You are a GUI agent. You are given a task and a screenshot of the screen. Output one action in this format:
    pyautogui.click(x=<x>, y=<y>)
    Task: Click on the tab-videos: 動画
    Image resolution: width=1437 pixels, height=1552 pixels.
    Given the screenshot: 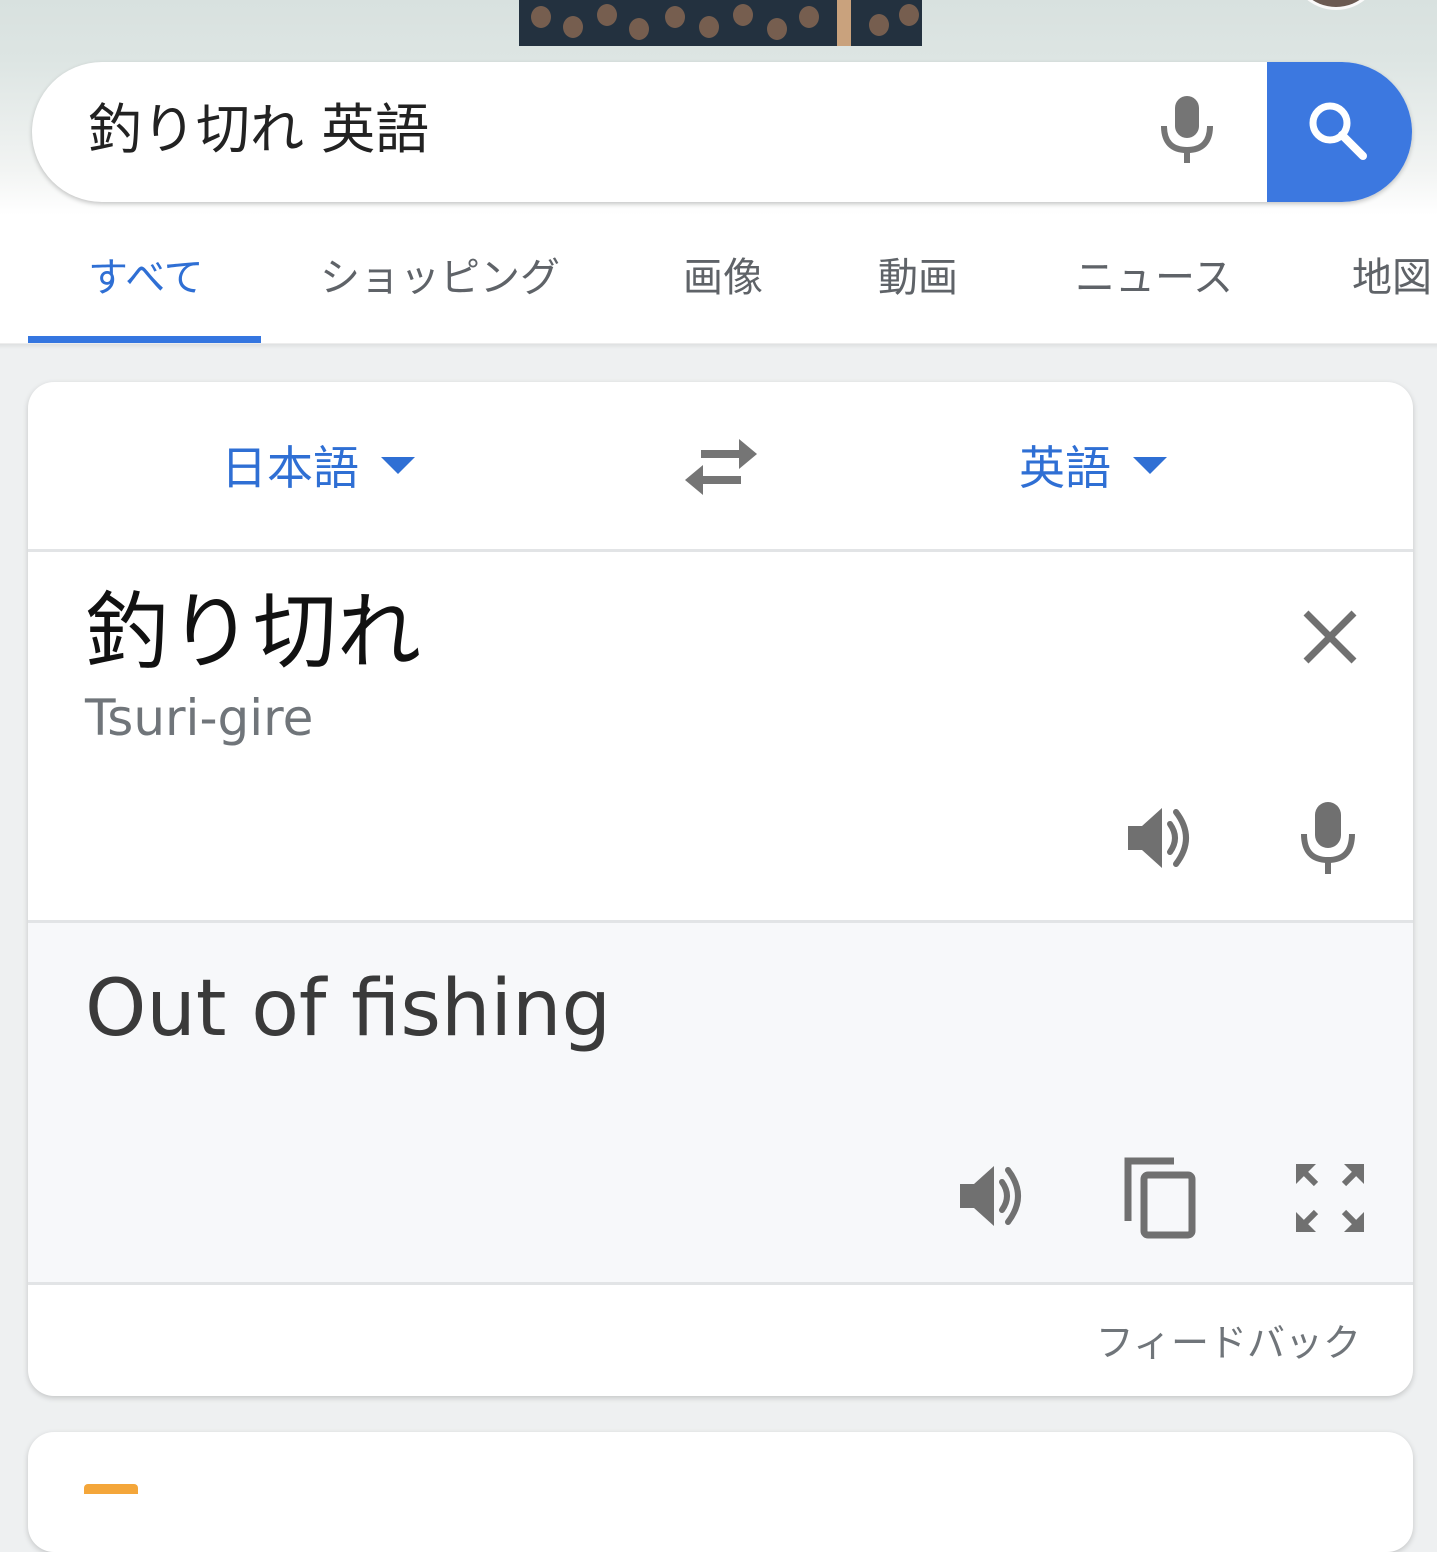 What is the action you would take?
    pyautogui.click(x=918, y=274)
    